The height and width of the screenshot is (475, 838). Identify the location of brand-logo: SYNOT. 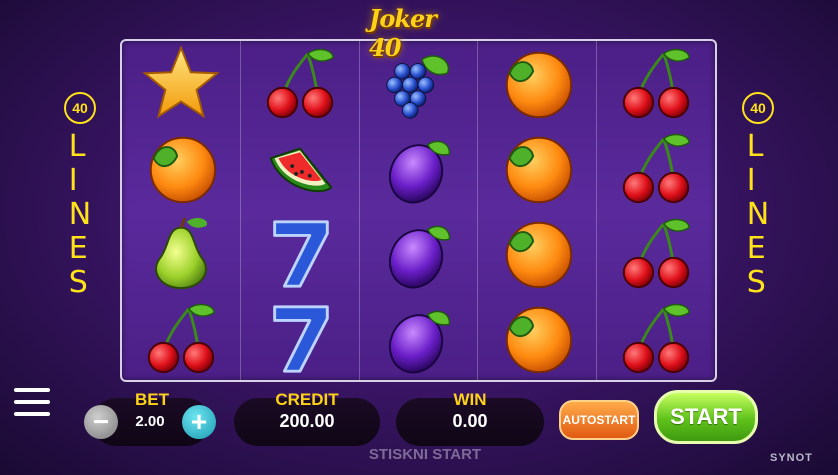
(791, 458).